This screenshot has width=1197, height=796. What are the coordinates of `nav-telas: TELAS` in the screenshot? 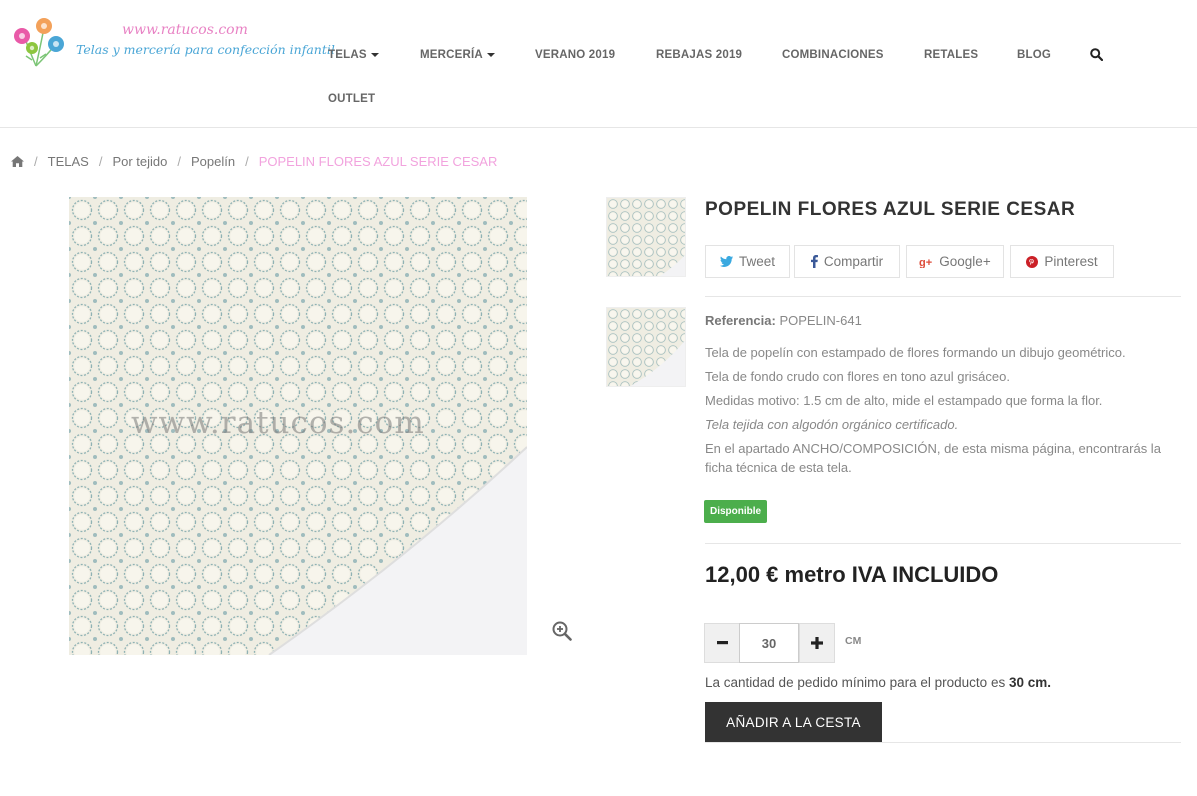 It's located at (353, 55).